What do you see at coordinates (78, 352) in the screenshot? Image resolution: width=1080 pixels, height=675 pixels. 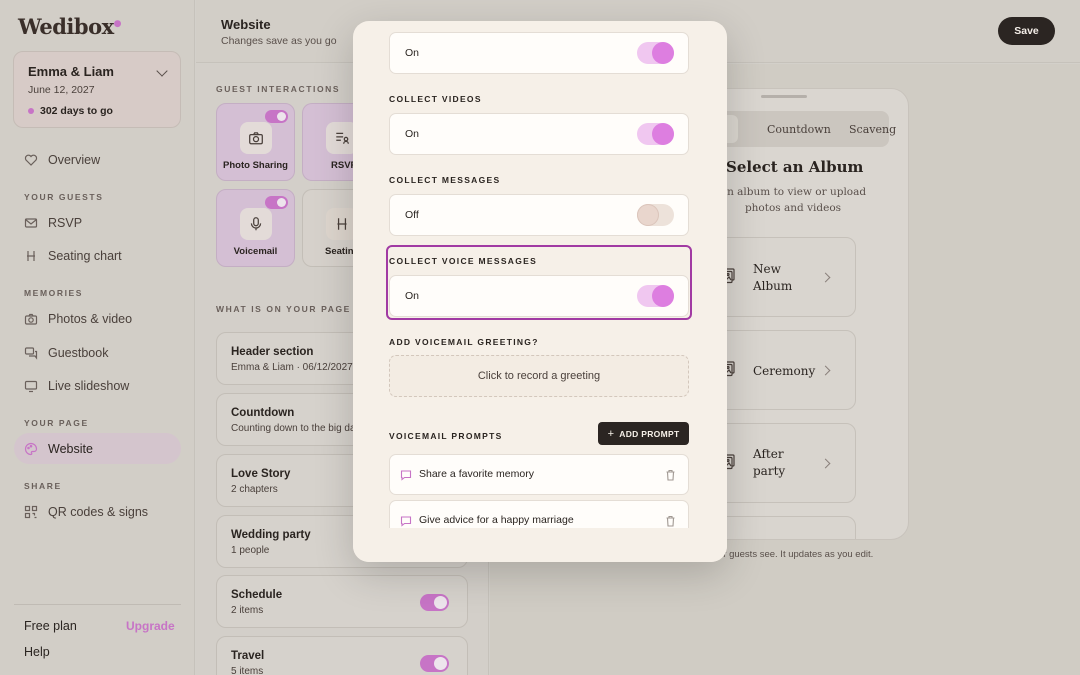 I see `sidebar-item-label: Guestbook` at bounding box center [78, 352].